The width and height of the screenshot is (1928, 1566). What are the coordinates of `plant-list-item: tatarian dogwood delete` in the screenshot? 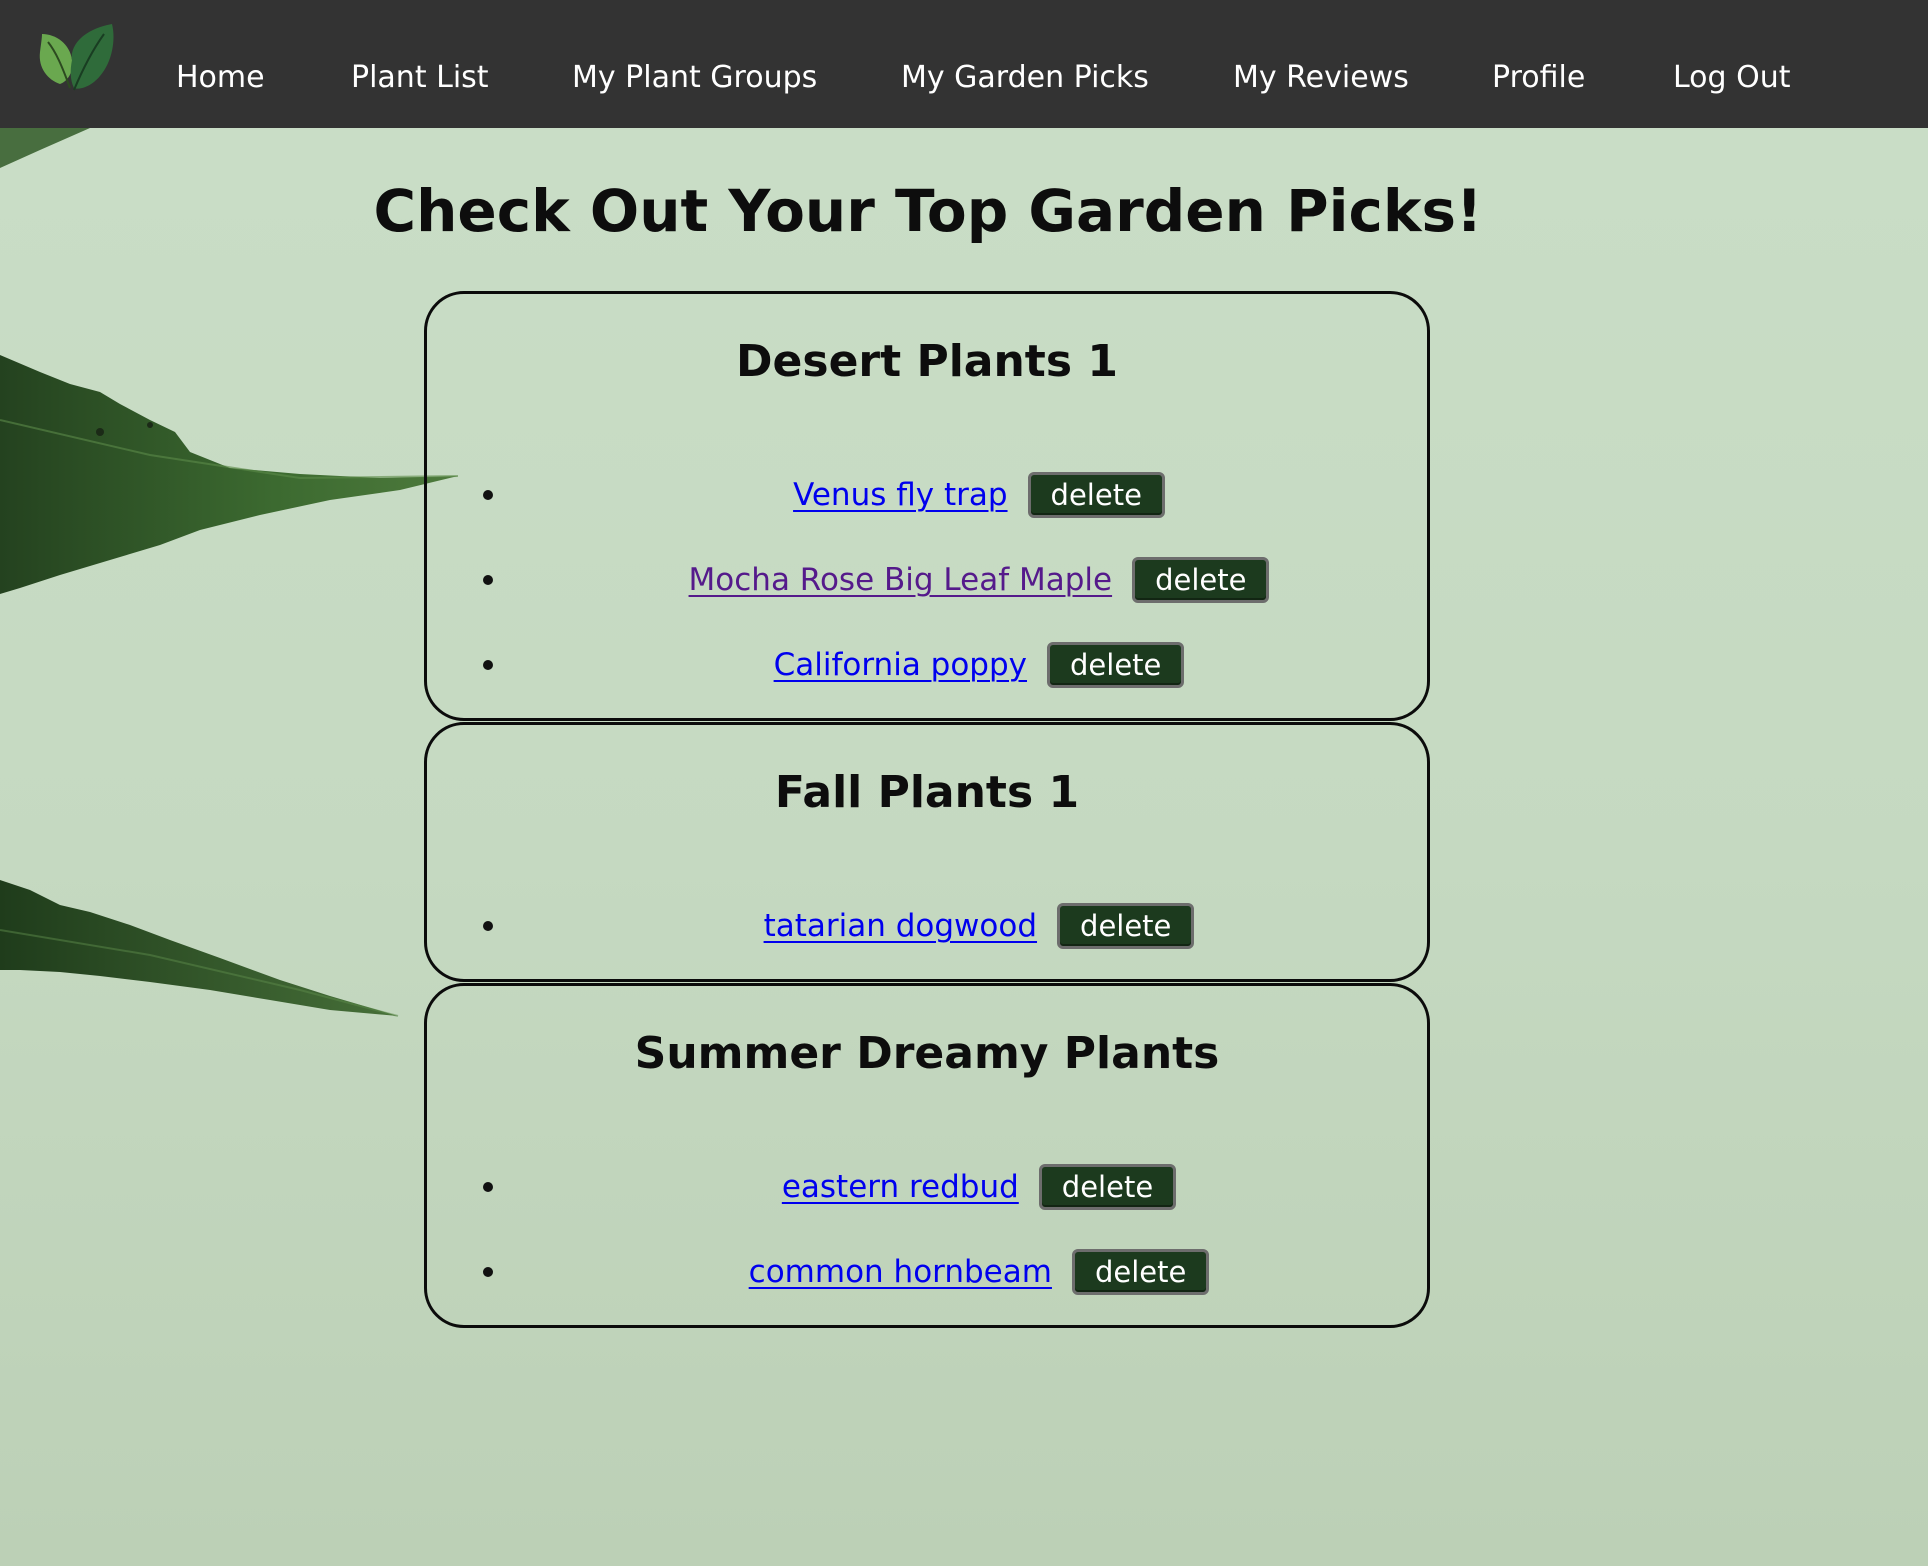 It's located at (927, 926).